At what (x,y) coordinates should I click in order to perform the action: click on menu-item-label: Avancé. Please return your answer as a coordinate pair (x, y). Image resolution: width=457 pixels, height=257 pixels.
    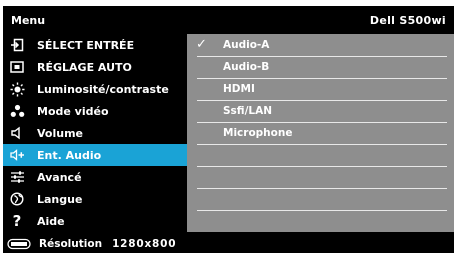
    Looking at the image, I should click on (59, 177).